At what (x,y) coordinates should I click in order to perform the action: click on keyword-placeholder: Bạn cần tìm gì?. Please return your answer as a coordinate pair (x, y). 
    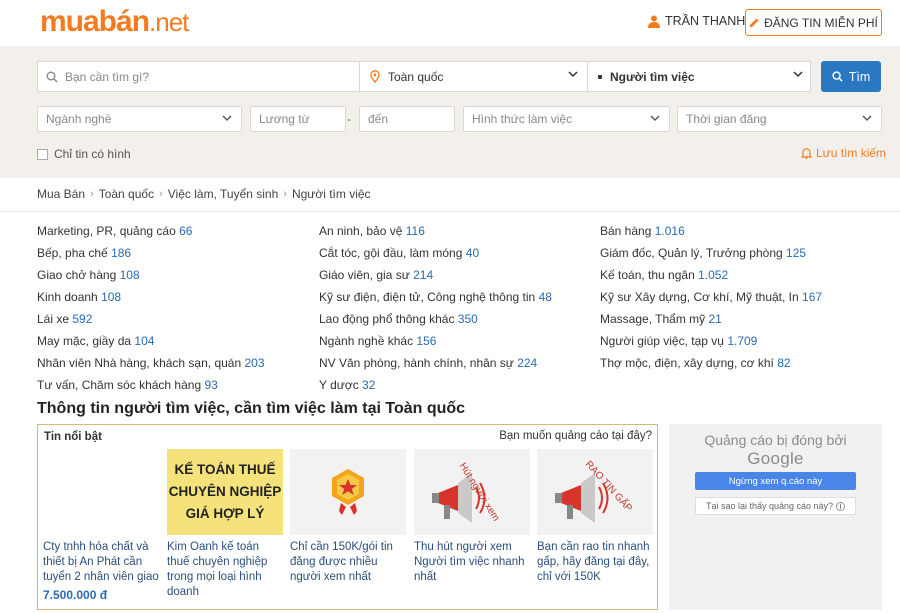
    Looking at the image, I should click on (107, 76).